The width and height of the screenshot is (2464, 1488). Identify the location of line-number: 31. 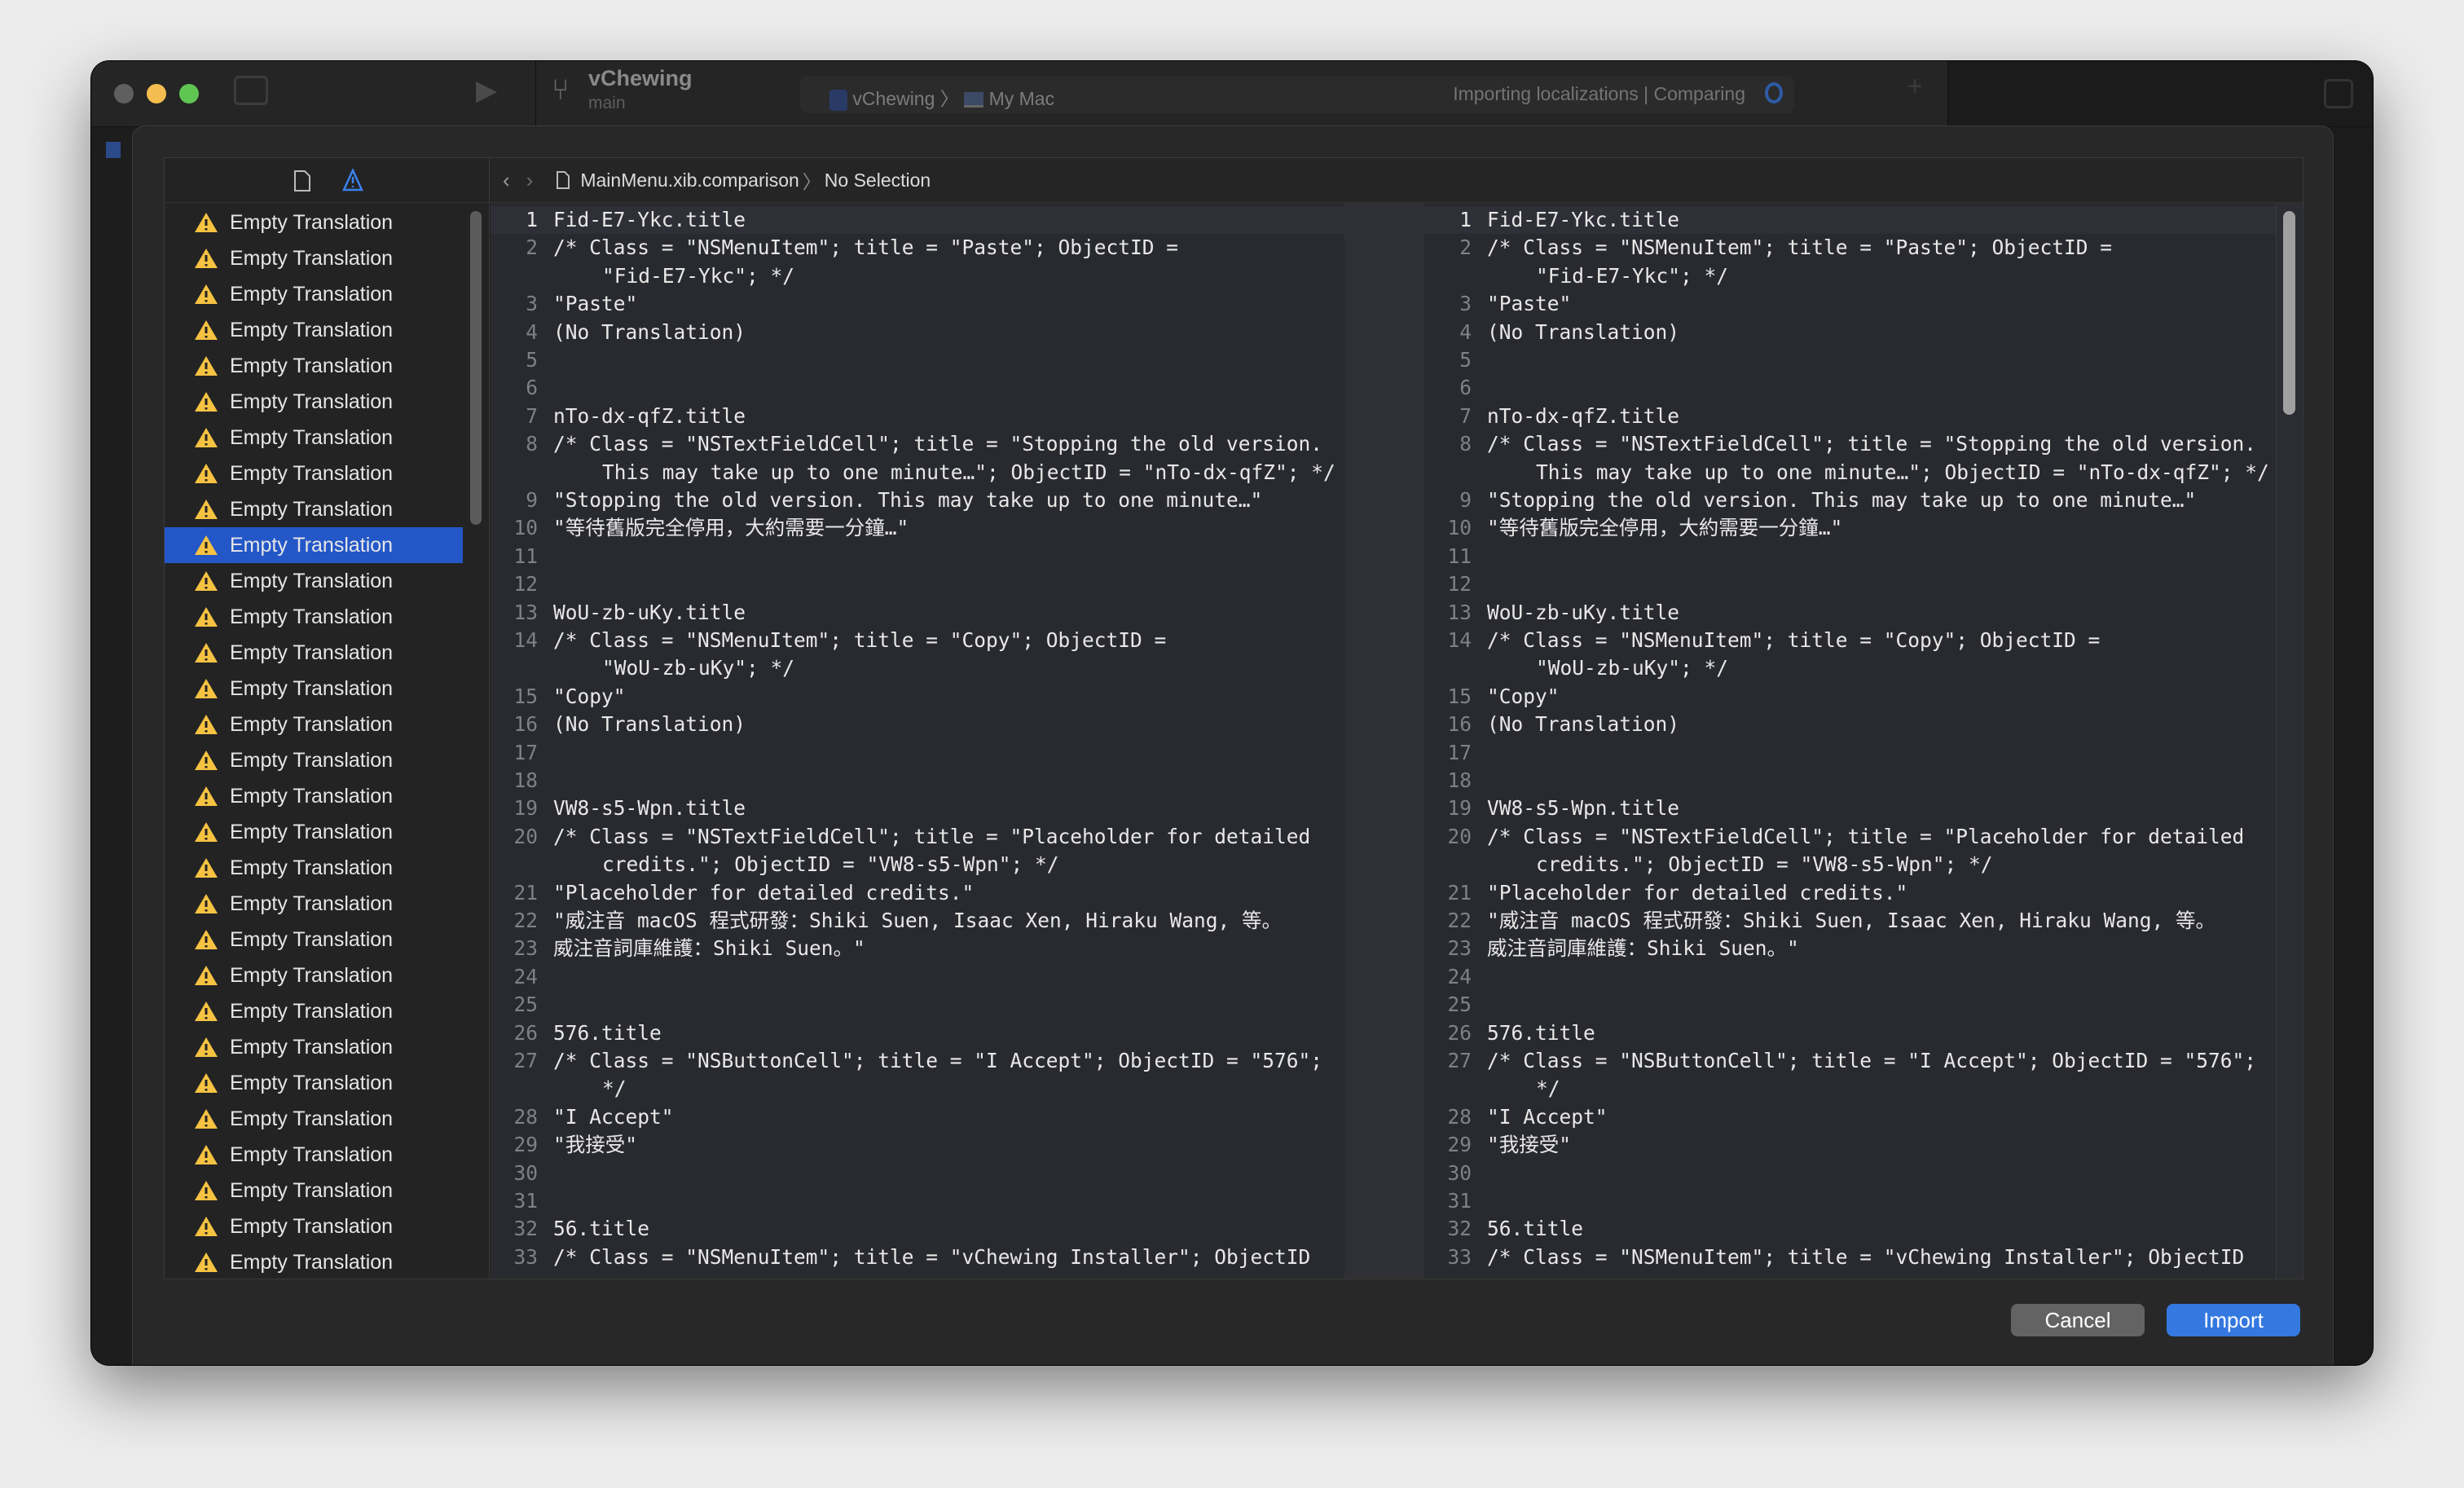
(1459, 1201).